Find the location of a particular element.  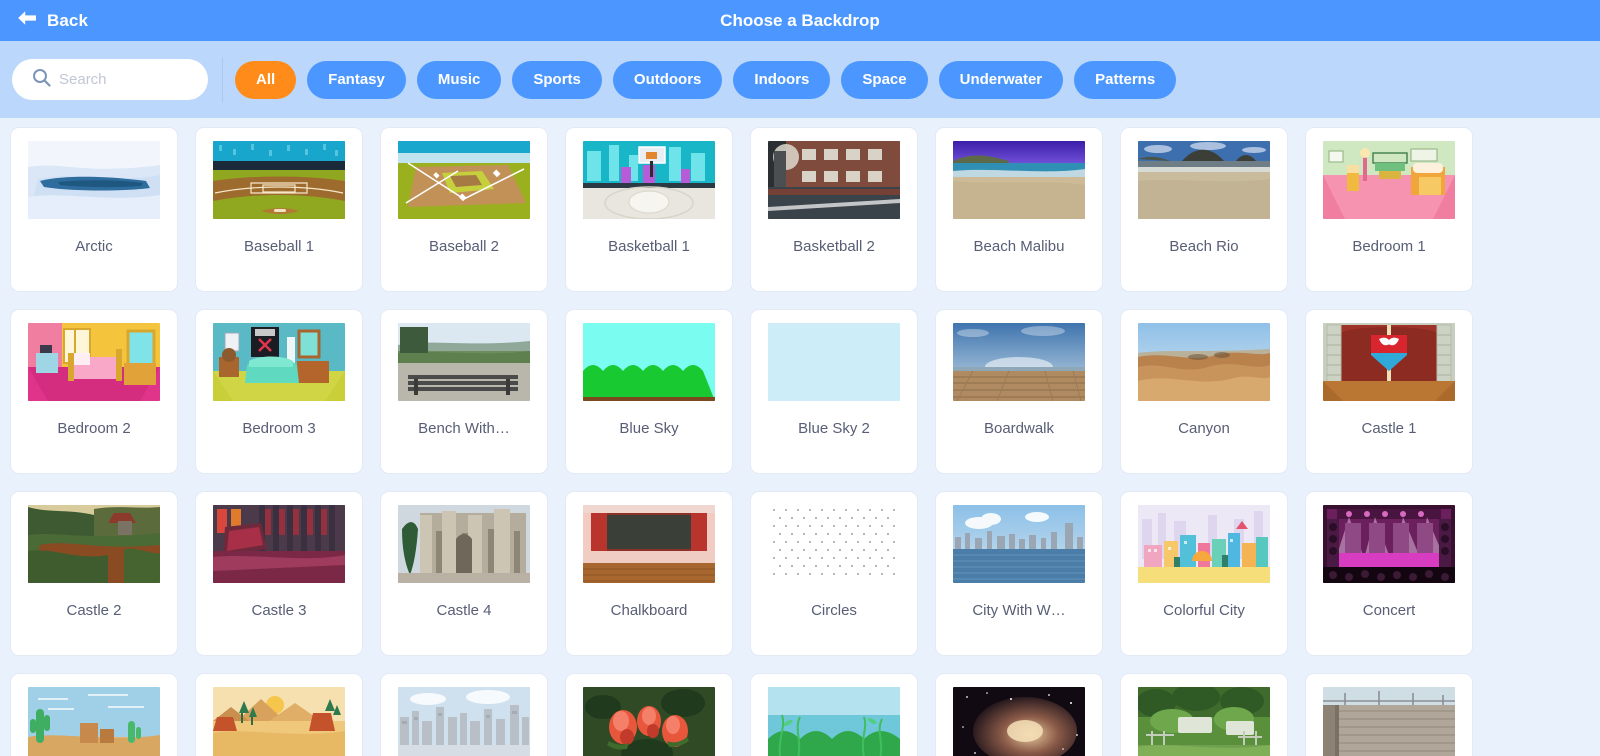

category-filter-label: Fantasy is located at coordinates (356, 79).